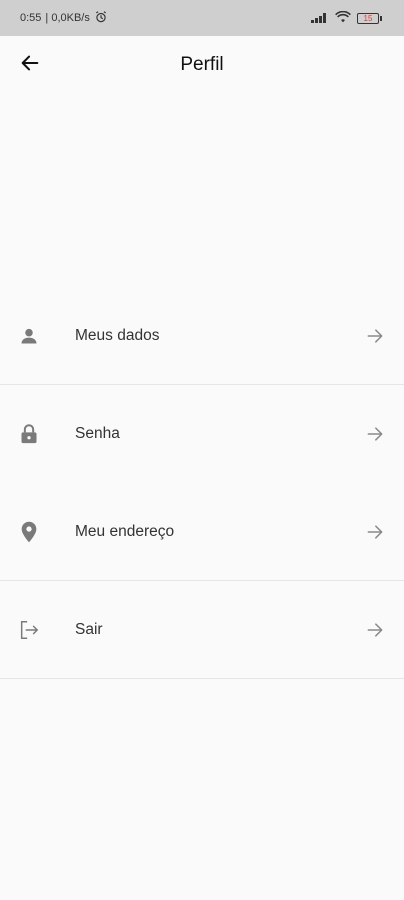 The height and width of the screenshot is (900, 404). I want to click on page-title: Perfil, so click(202, 64).